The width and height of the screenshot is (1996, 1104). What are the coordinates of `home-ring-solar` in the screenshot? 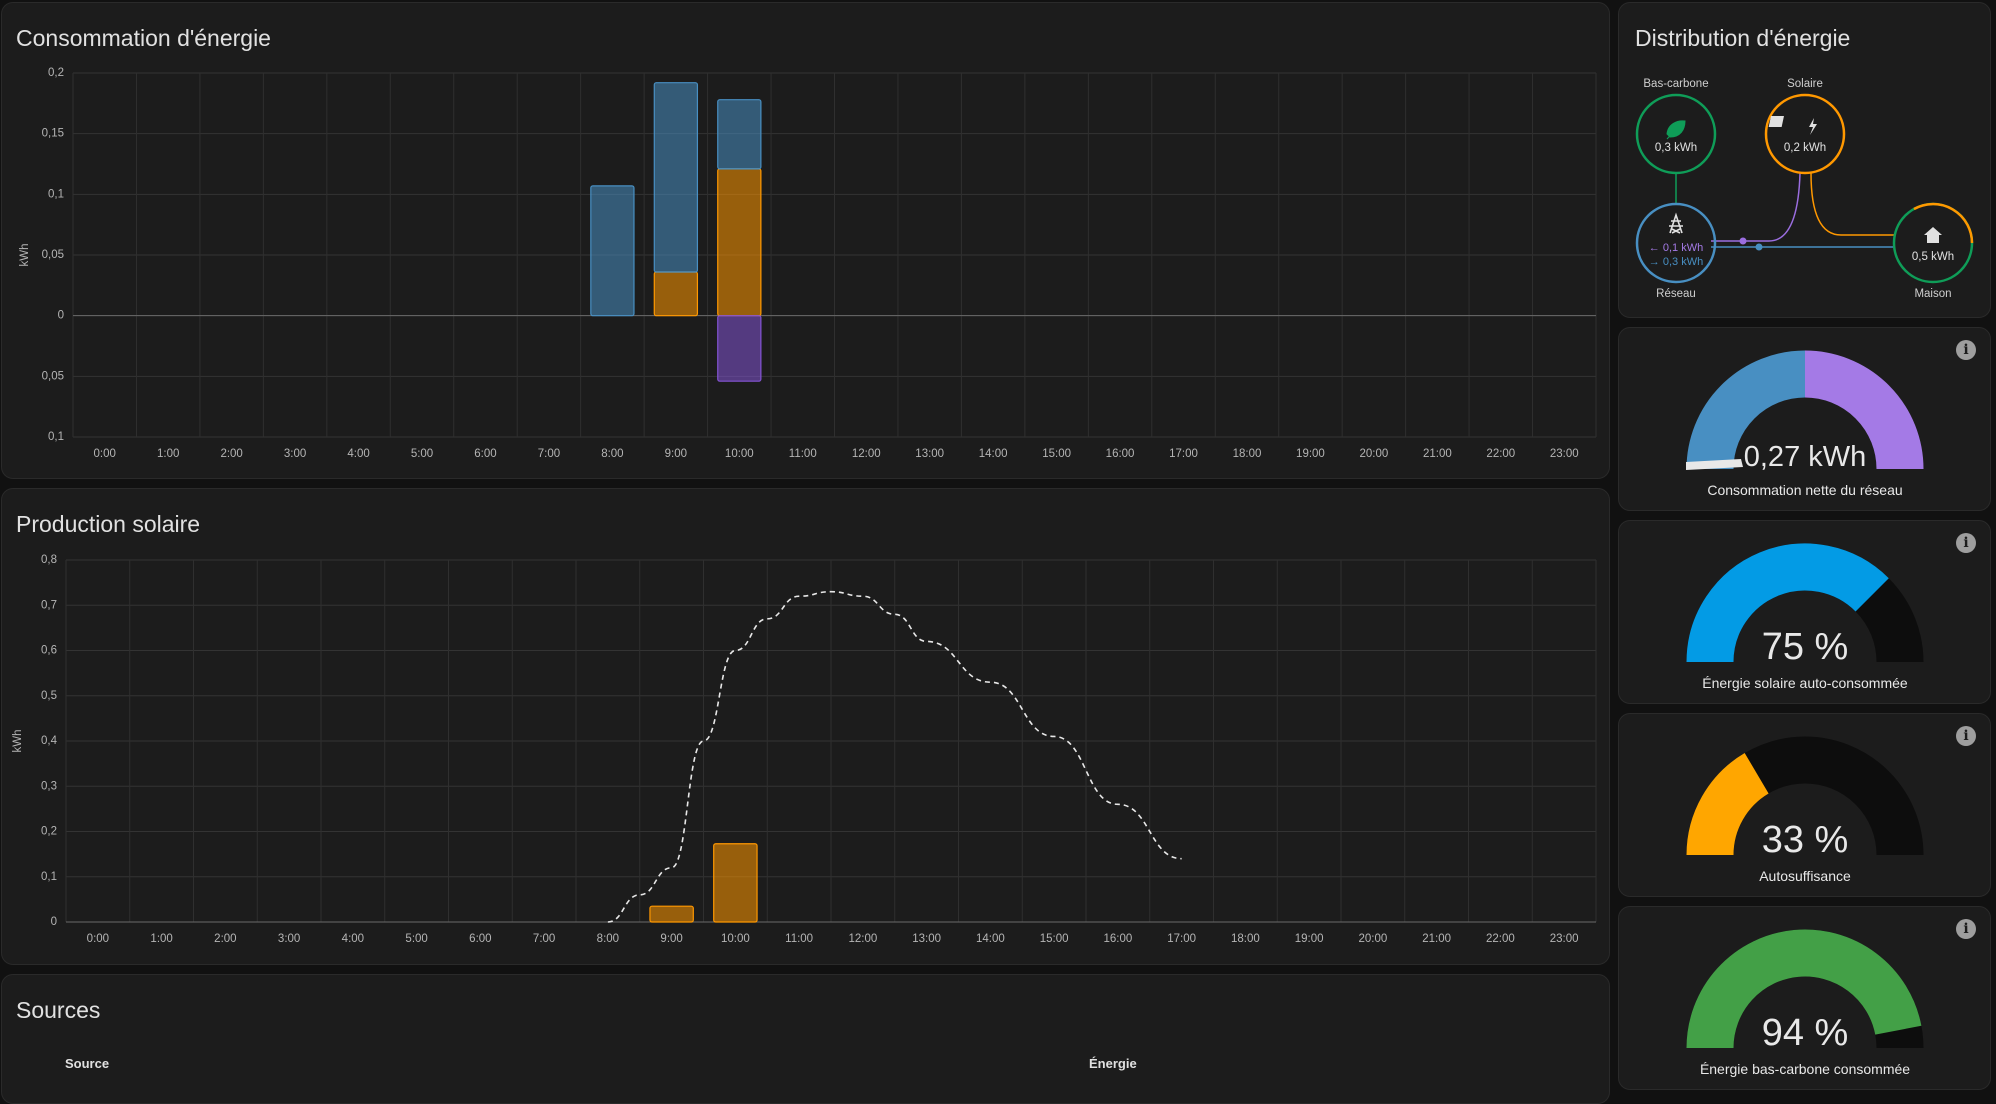 It's located at (1943, 223).